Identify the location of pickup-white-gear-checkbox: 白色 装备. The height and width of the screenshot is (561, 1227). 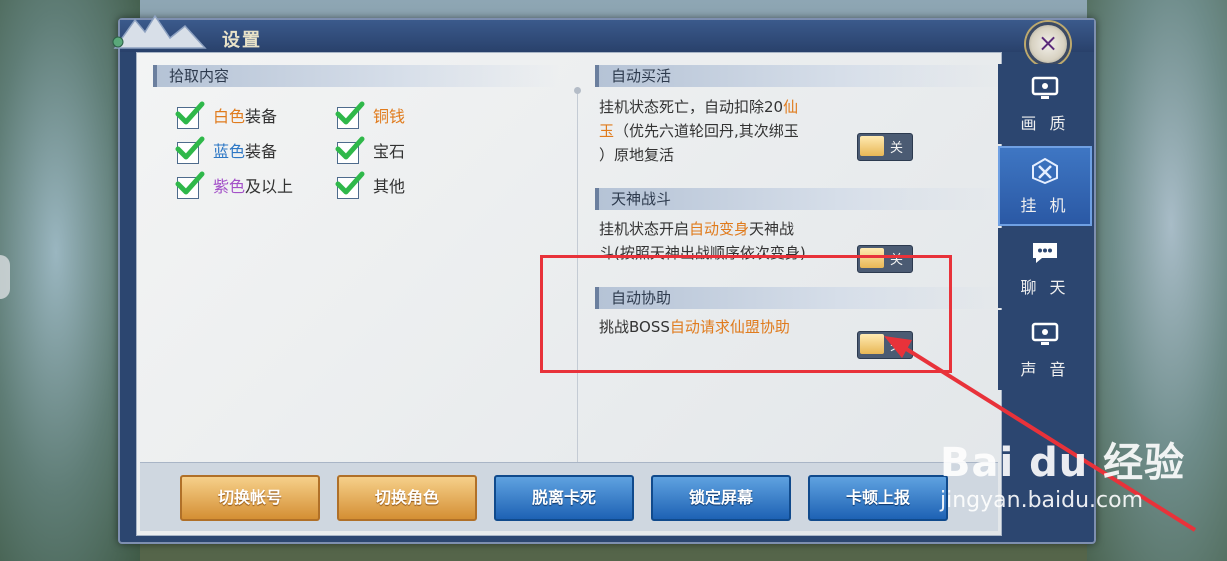
(226, 115).